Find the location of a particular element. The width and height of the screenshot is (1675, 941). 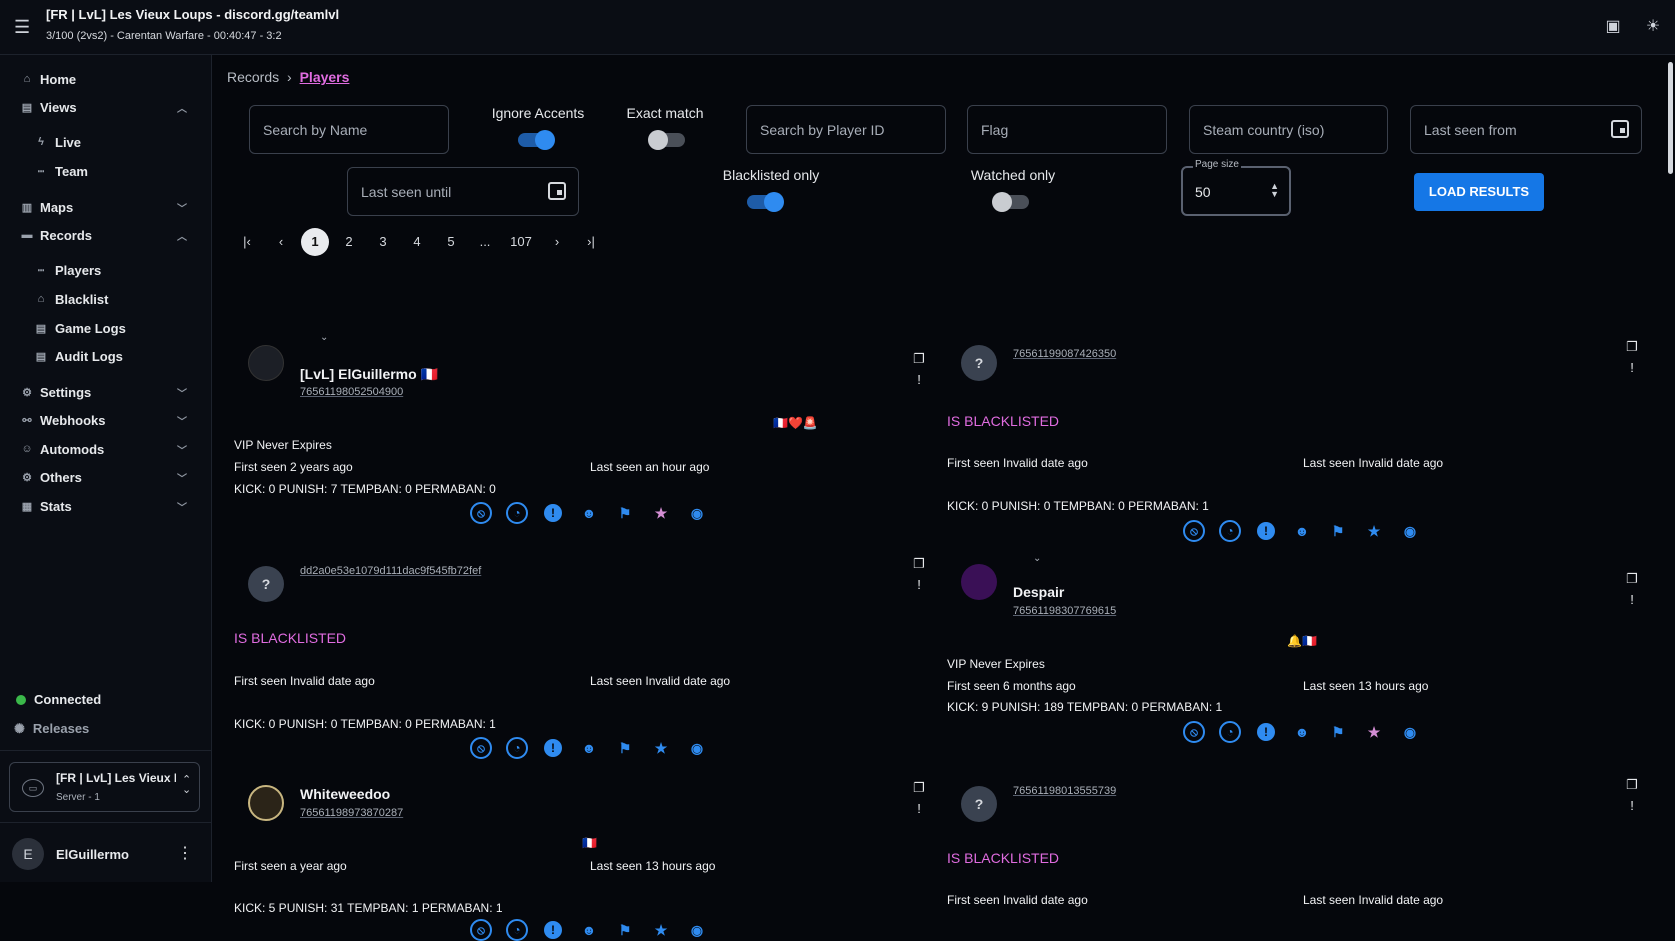

sidebar-item-stats: ▦ Stats ﹀ is located at coordinates (106, 506).